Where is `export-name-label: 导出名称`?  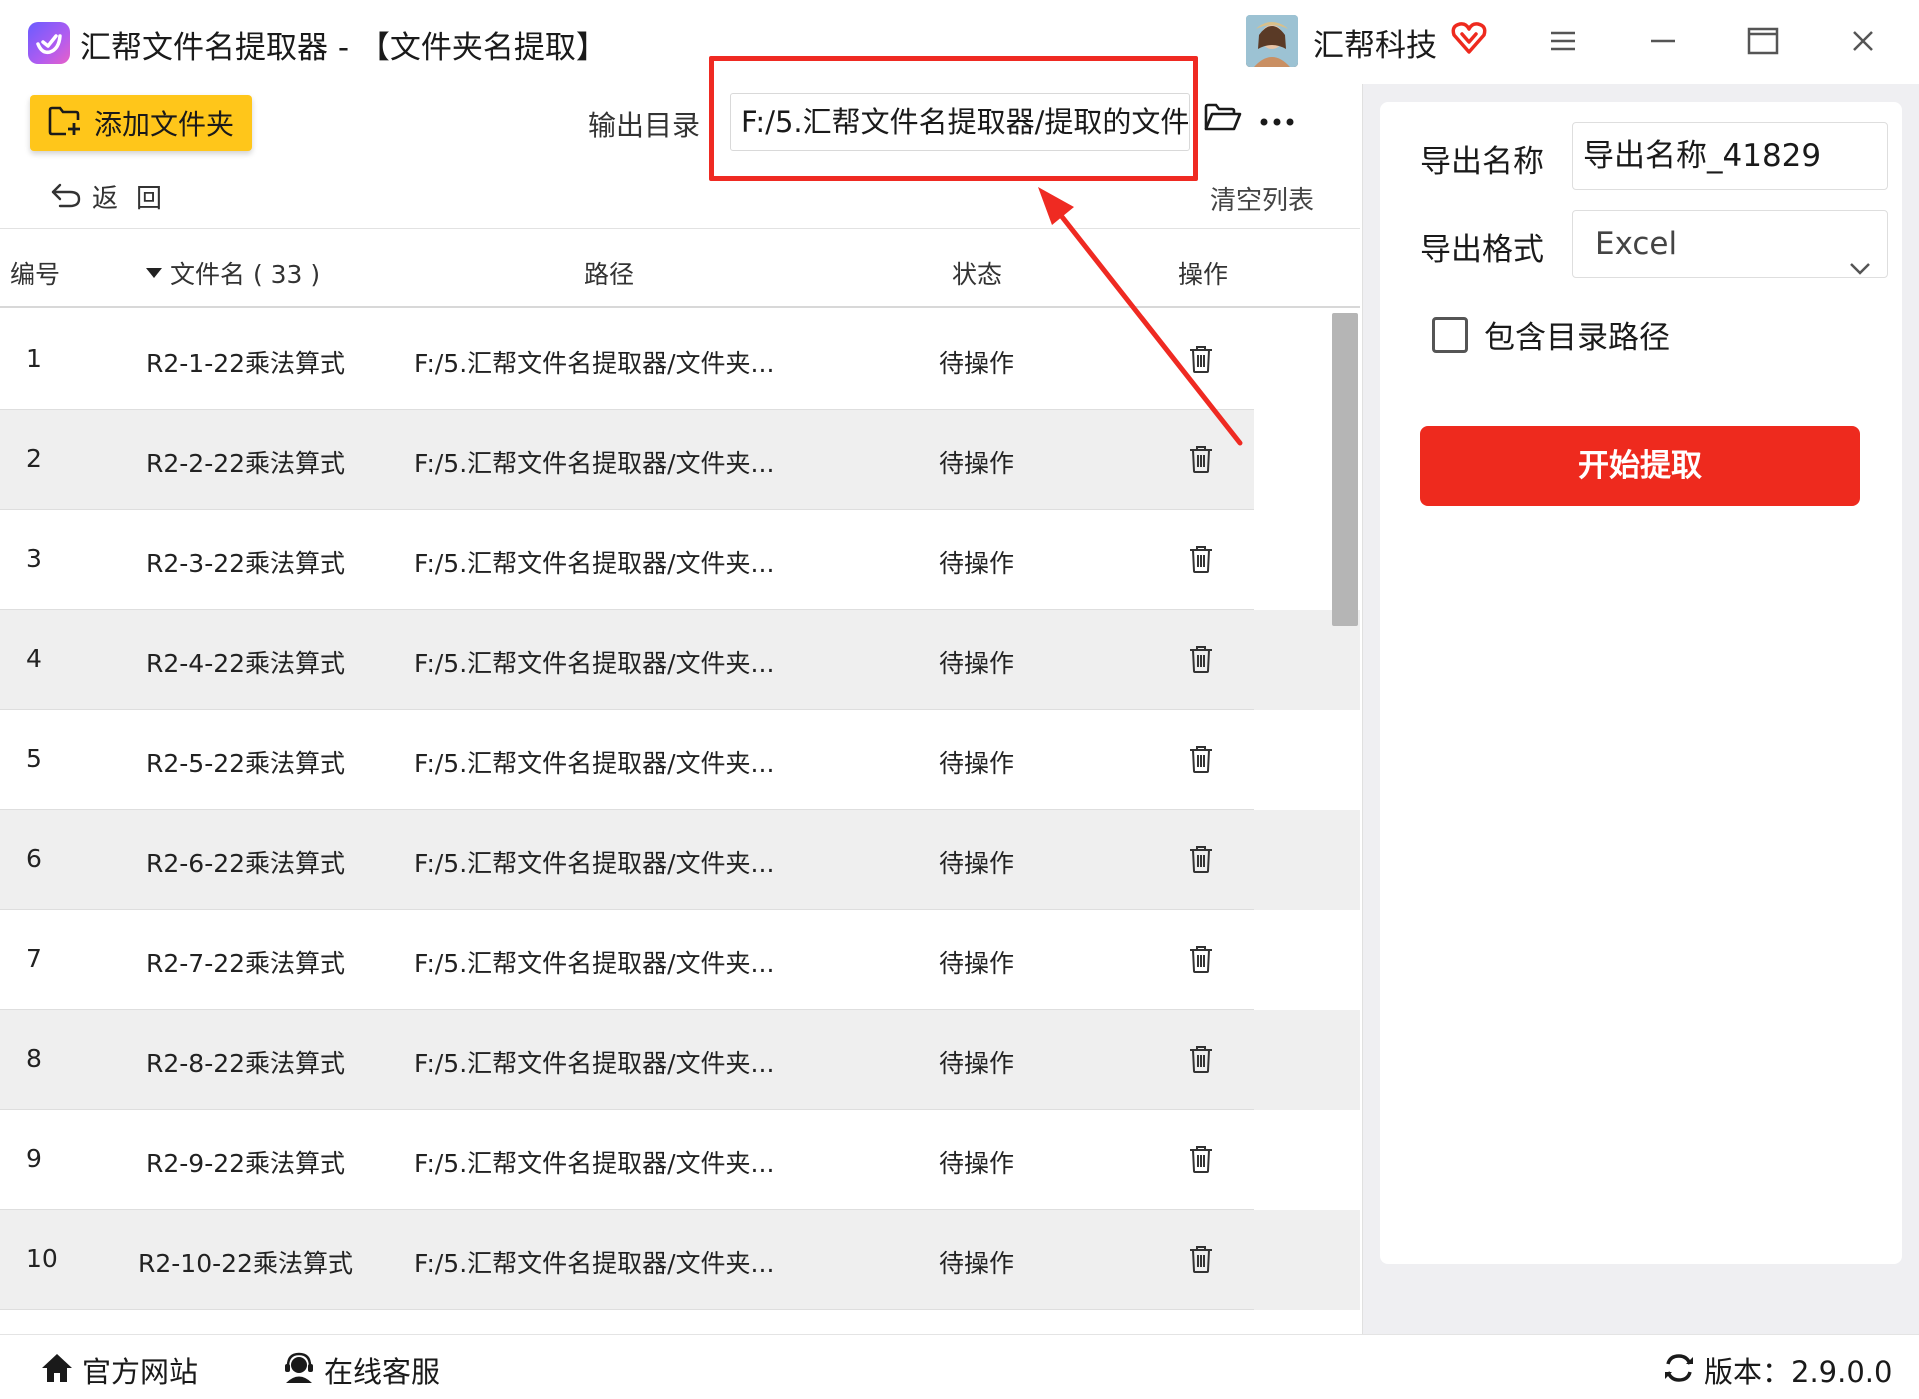 export-name-label: 导出名称 is located at coordinates (1482, 162).